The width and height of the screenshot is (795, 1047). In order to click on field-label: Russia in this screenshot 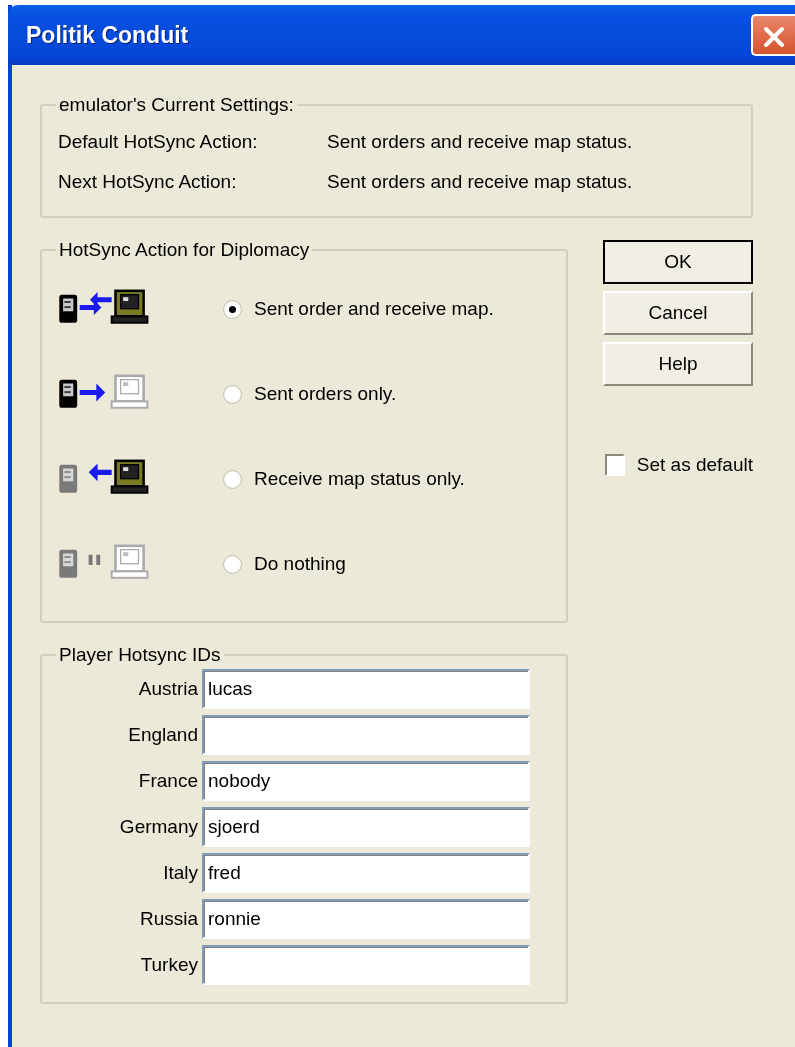, I will do `click(168, 918)`.